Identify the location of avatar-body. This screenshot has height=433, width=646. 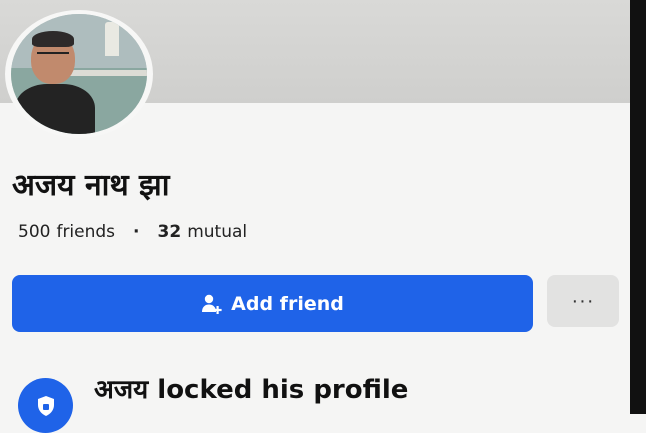
(55, 109).